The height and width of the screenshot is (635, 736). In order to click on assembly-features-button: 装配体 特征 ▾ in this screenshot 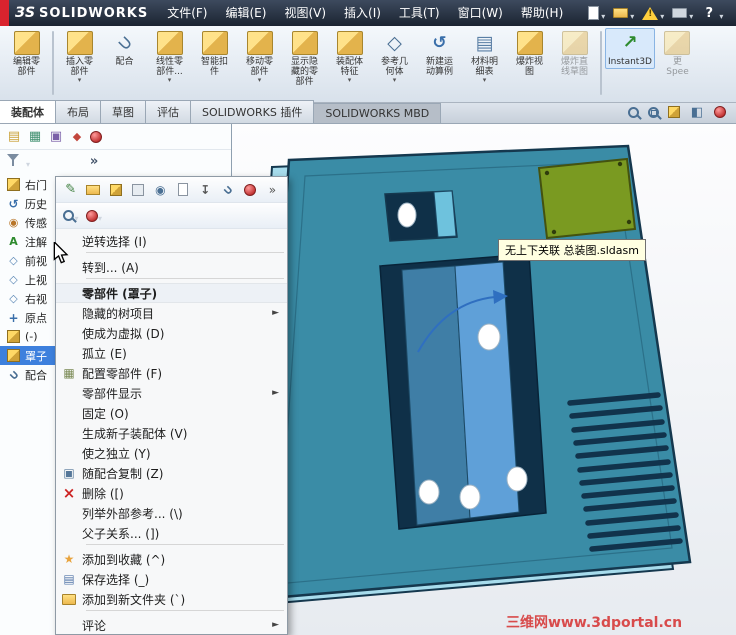, I will do `click(349, 57)`.